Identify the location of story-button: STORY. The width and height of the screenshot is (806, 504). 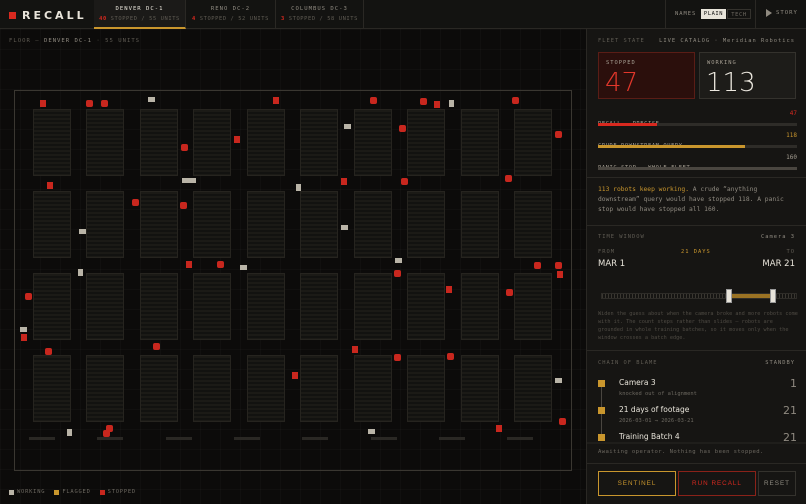
(782, 13).